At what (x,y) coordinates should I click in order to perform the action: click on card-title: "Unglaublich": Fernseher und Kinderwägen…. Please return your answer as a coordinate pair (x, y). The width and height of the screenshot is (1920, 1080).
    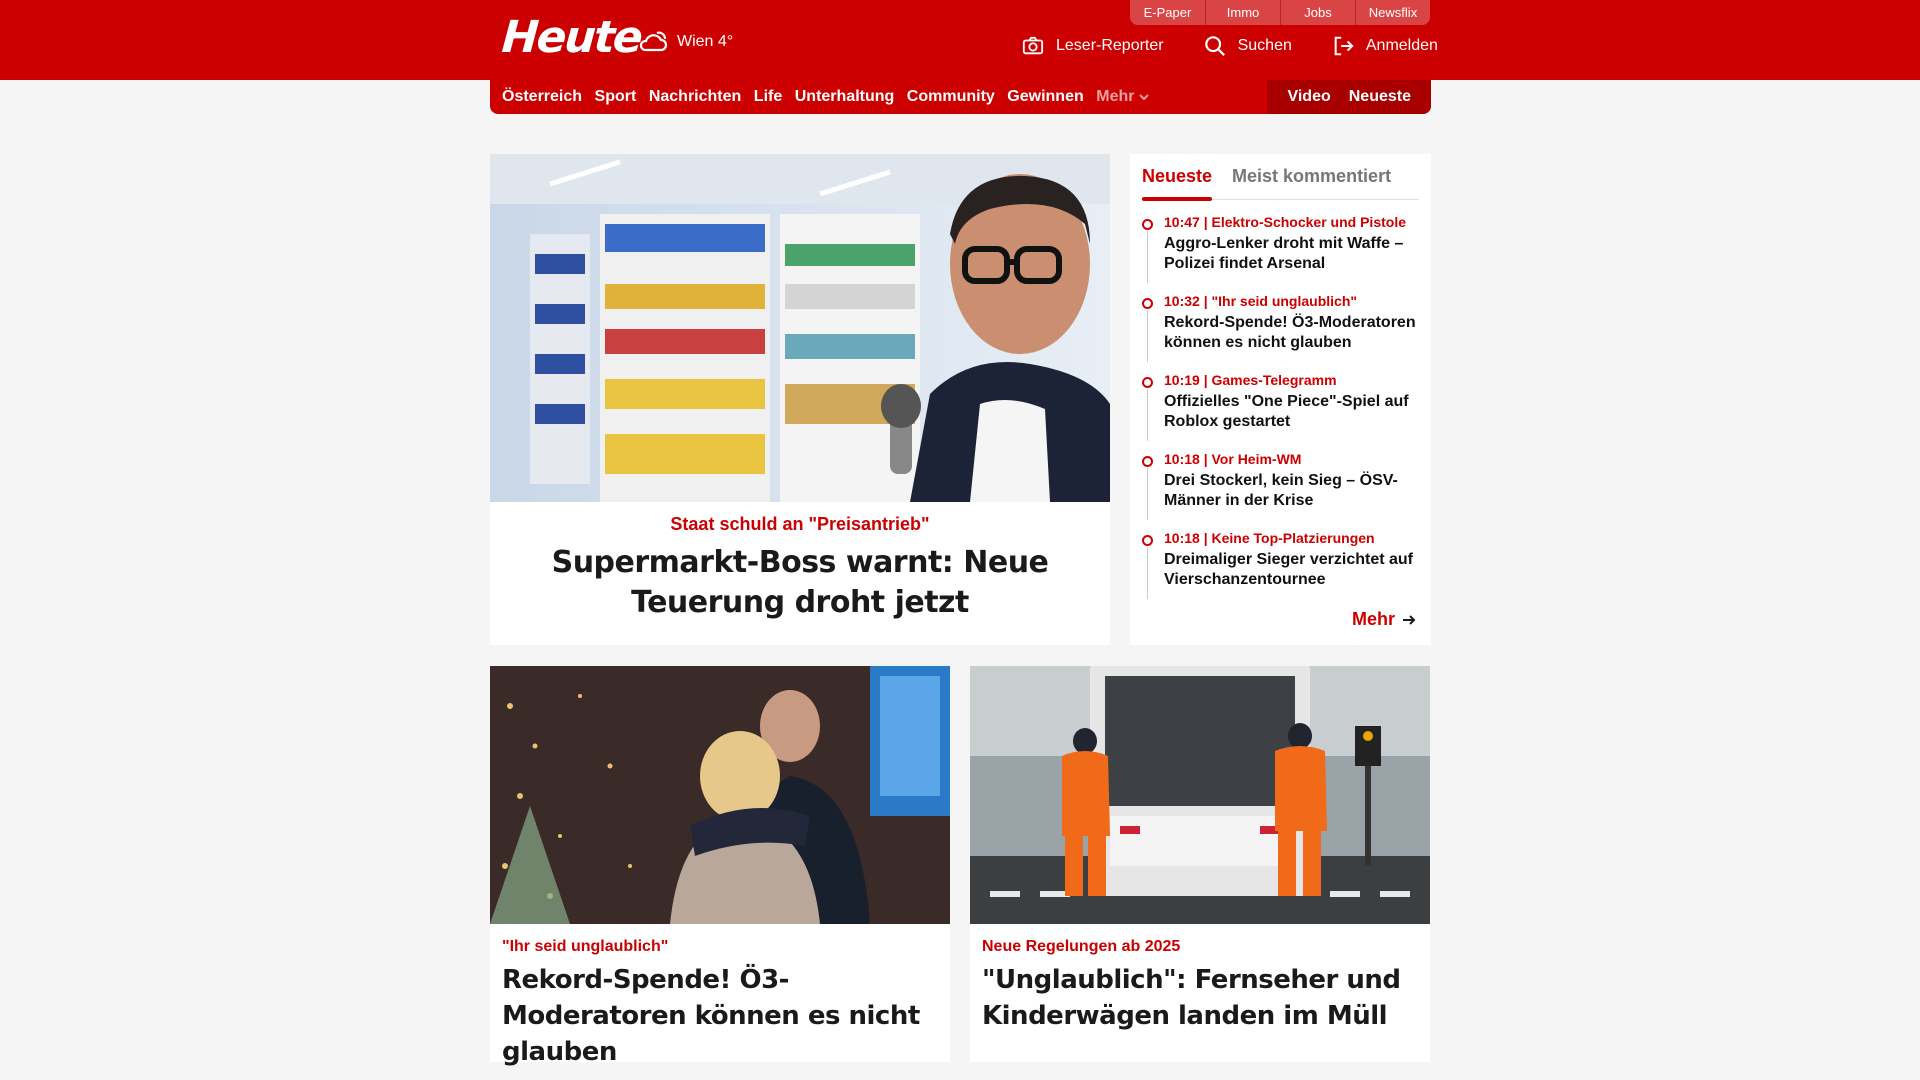
    Looking at the image, I should click on (1200, 995).